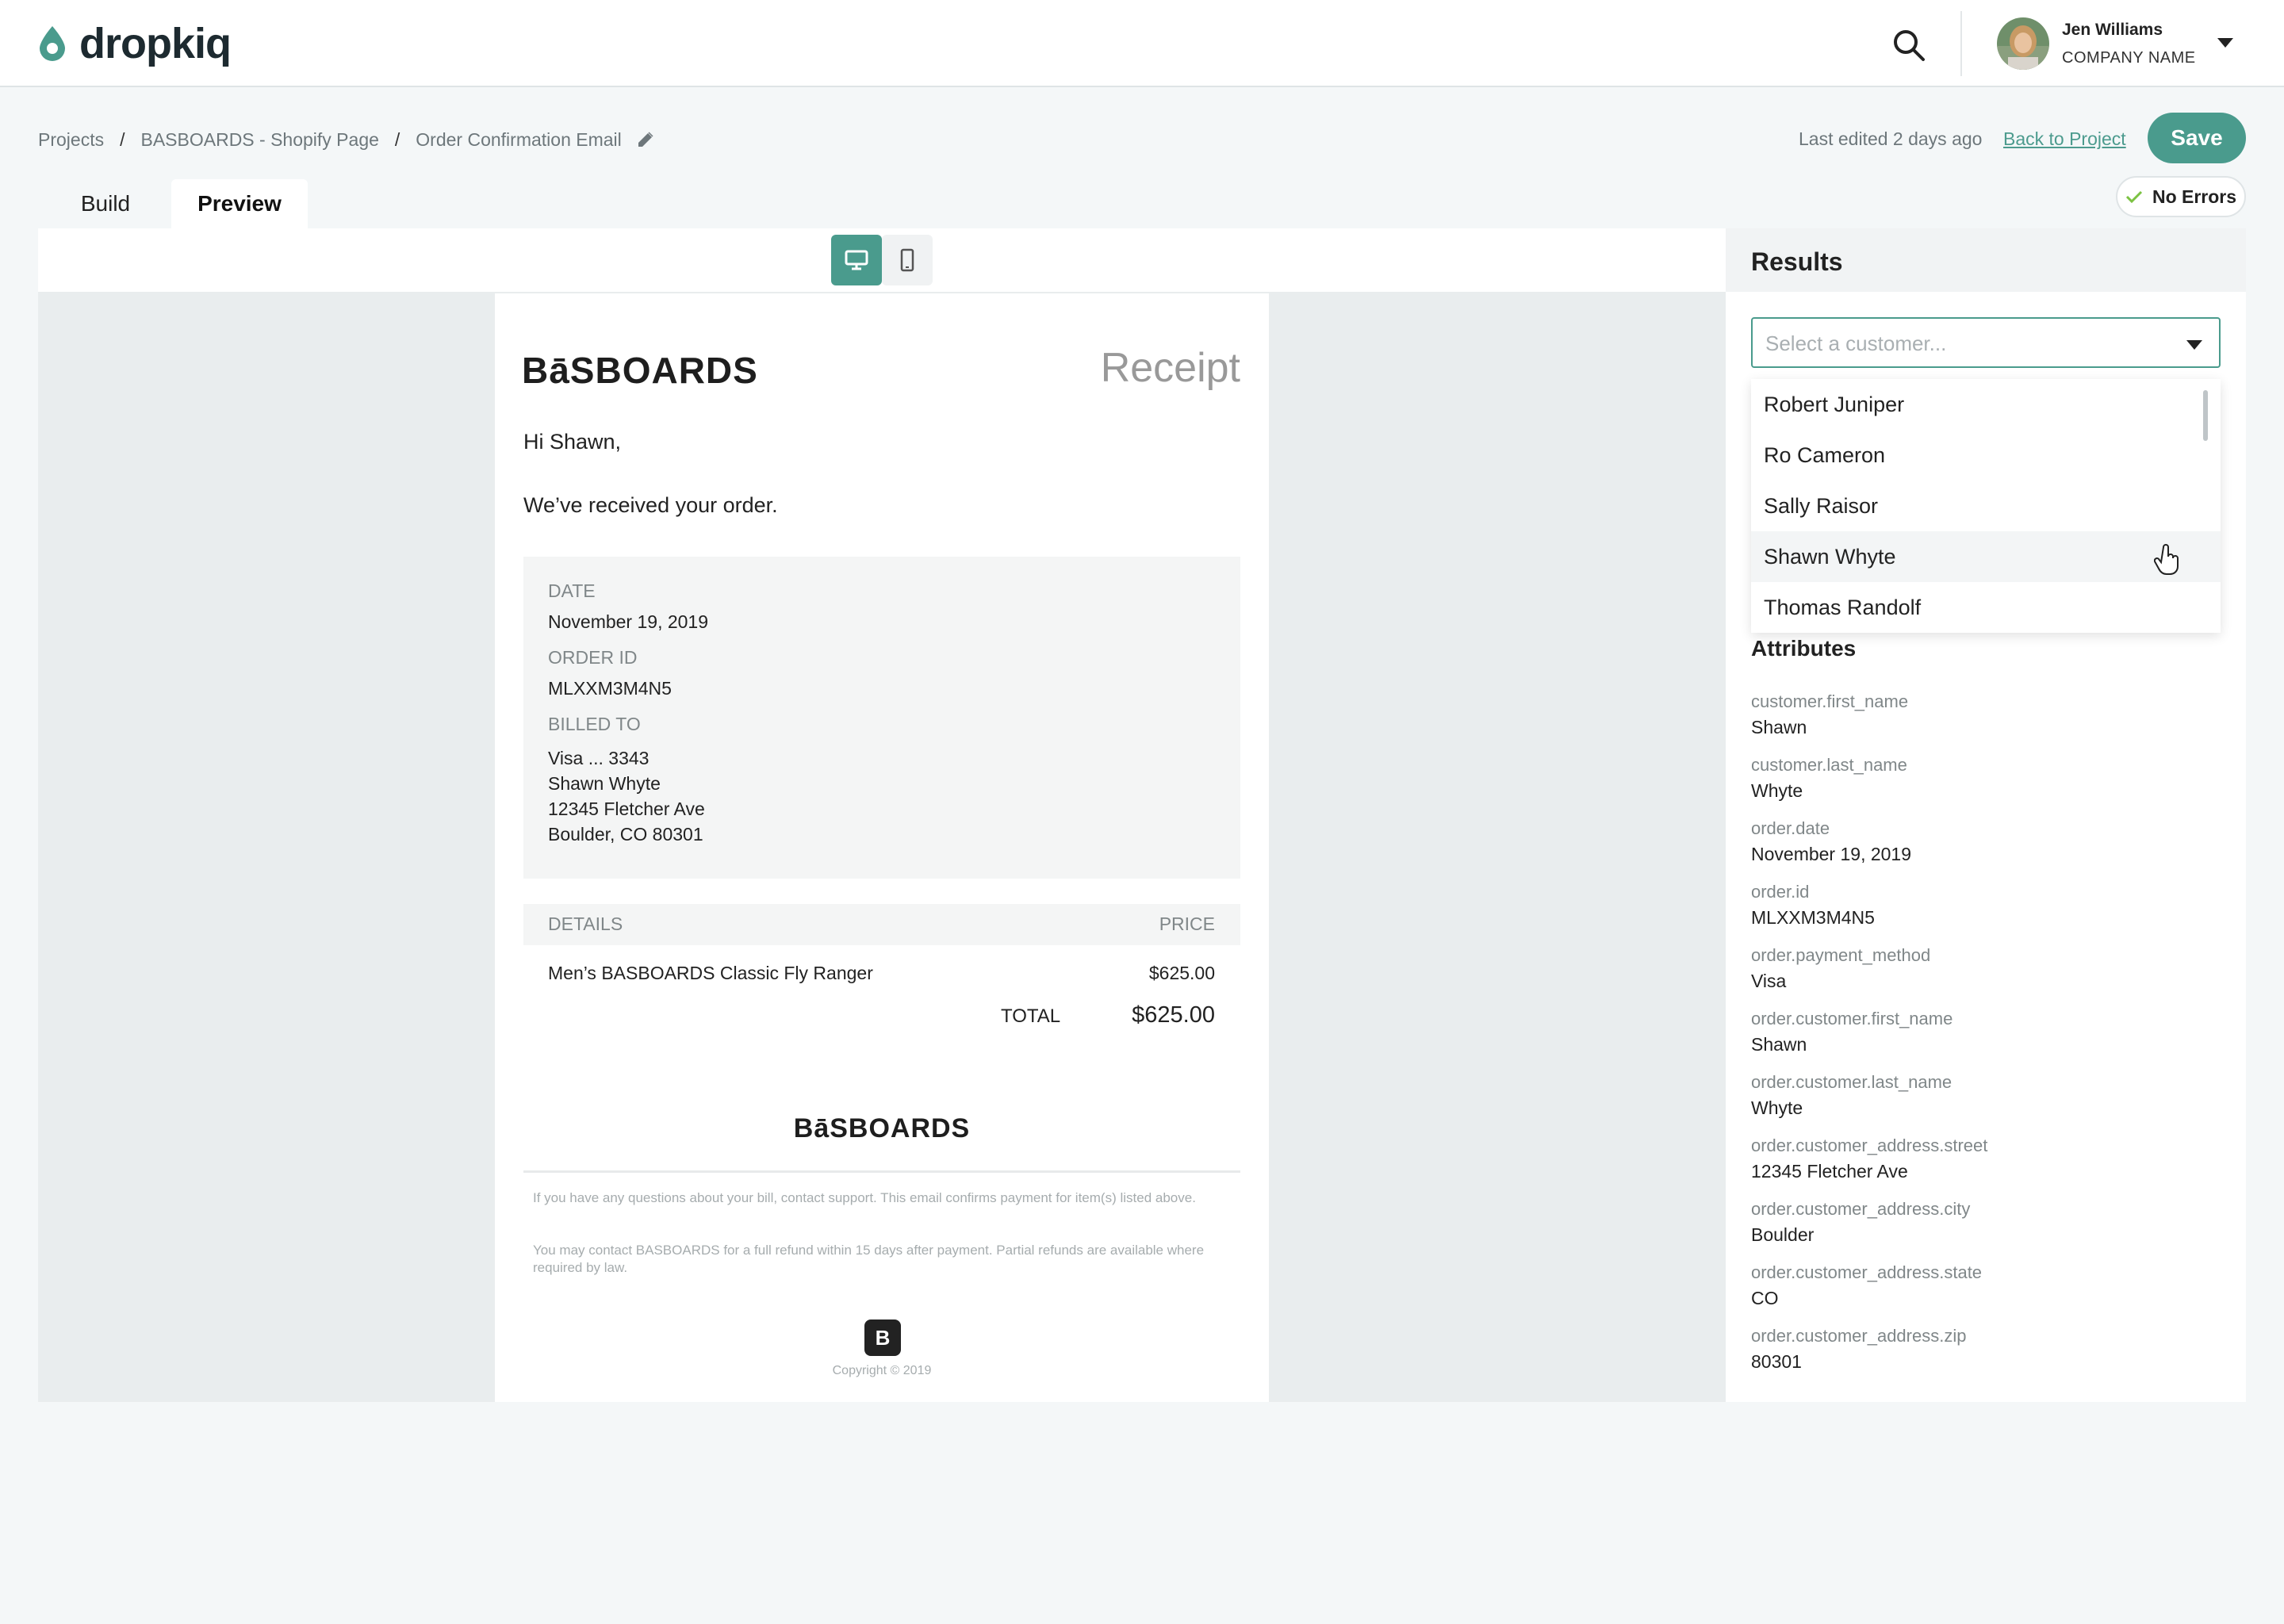 This screenshot has height=1624, width=2284. What do you see at coordinates (2112, 30) in the screenshot?
I see `user-name: Jen Williams` at bounding box center [2112, 30].